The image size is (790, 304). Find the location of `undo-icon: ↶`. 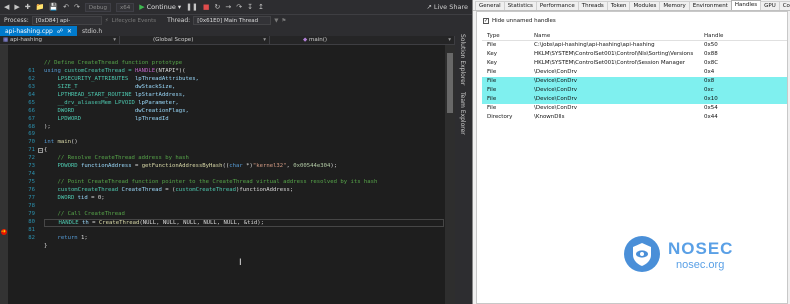

undo-icon: ↶ is located at coordinates (66, 7).